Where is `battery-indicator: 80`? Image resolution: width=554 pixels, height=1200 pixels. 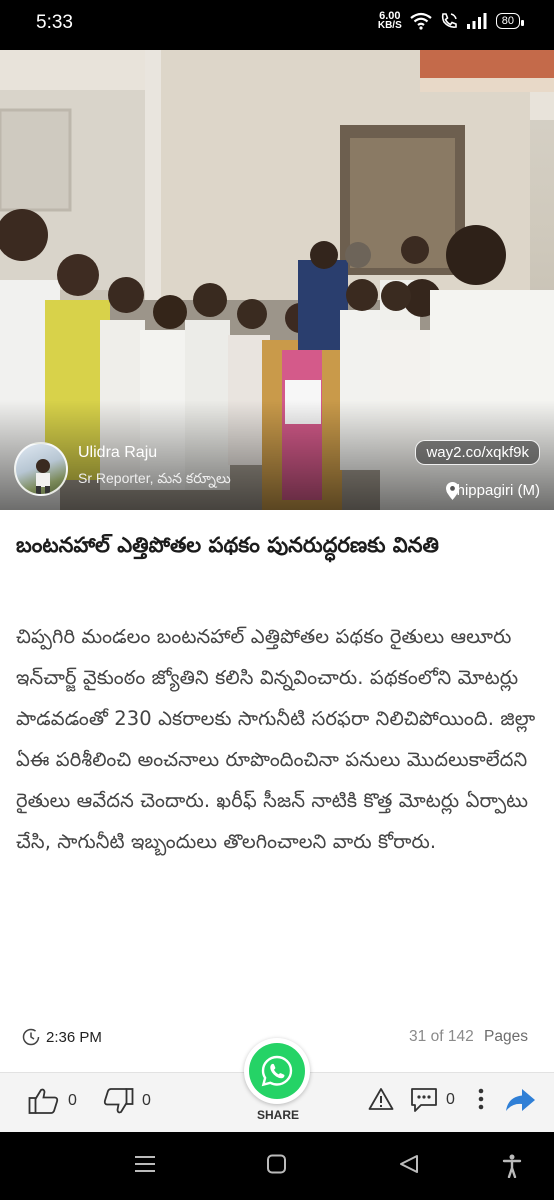
battery-indicator: 80 is located at coordinates (510, 21).